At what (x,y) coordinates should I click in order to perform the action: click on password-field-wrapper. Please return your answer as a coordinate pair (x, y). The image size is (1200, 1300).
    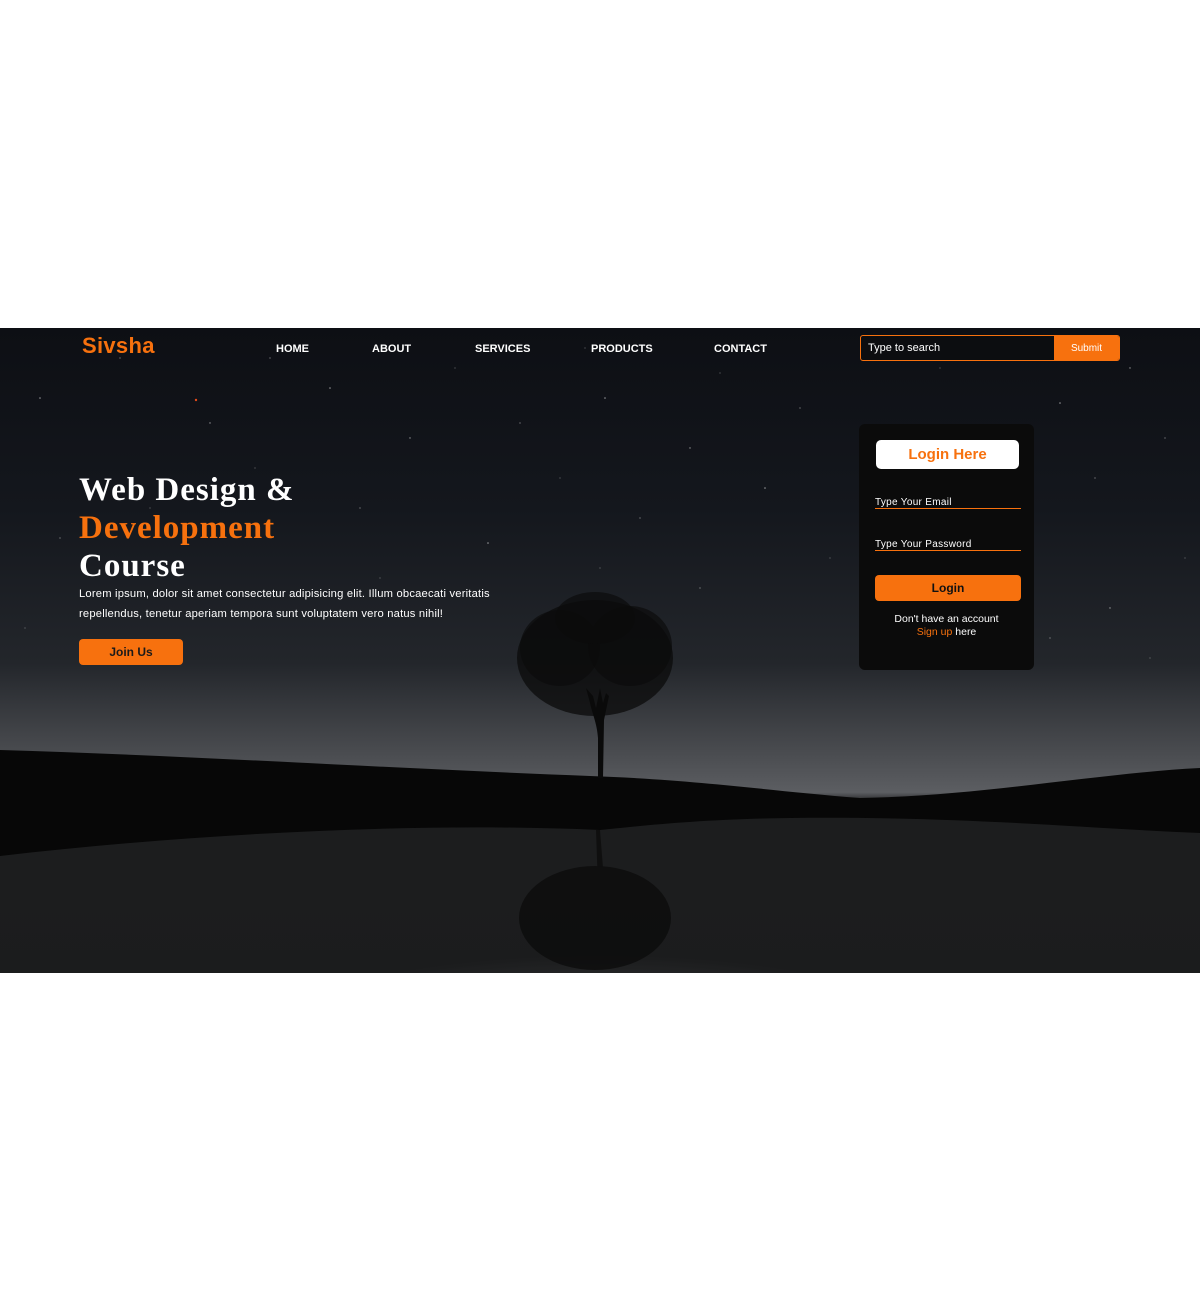
    Looking at the image, I should click on (948, 544).